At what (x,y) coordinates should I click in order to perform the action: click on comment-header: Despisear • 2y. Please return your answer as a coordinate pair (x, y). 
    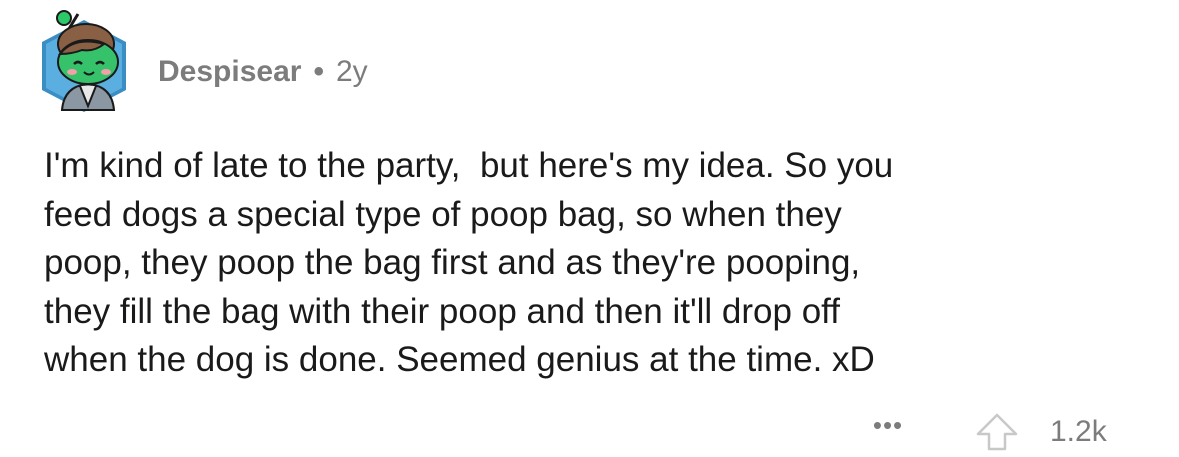
    Looking at the image, I should click on (263, 72).